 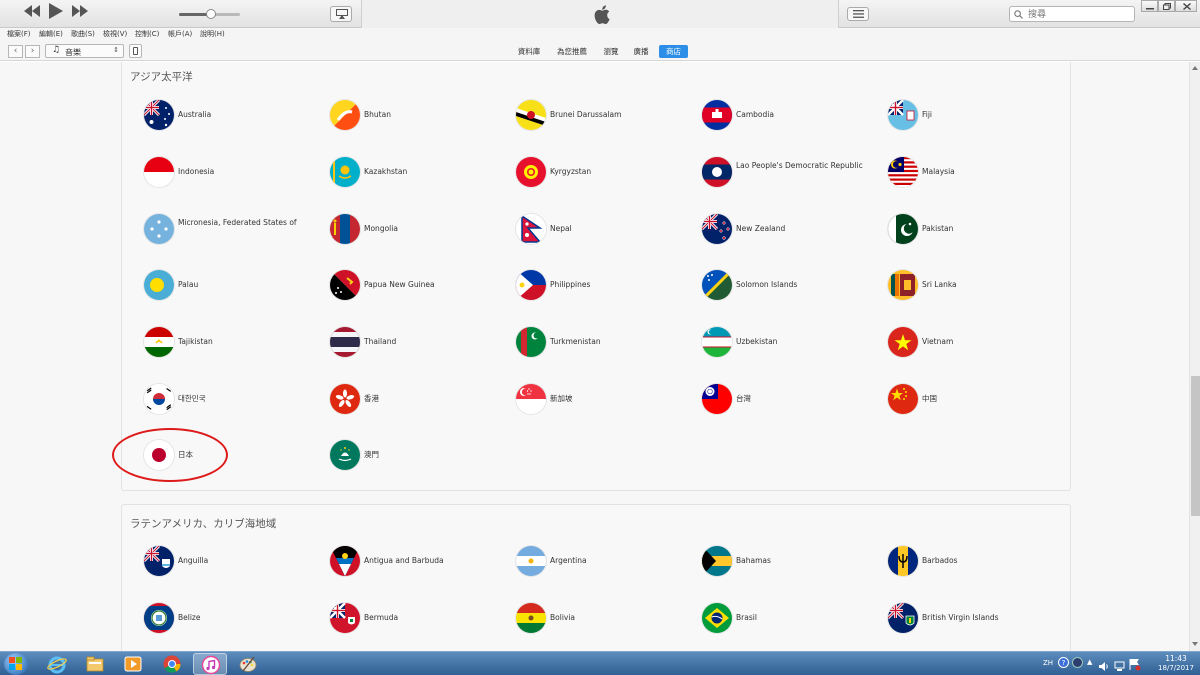 What do you see at coordinates (32, 13) in the screenshot?
I see `previous-track-icon` at bounding box center [32, 13].